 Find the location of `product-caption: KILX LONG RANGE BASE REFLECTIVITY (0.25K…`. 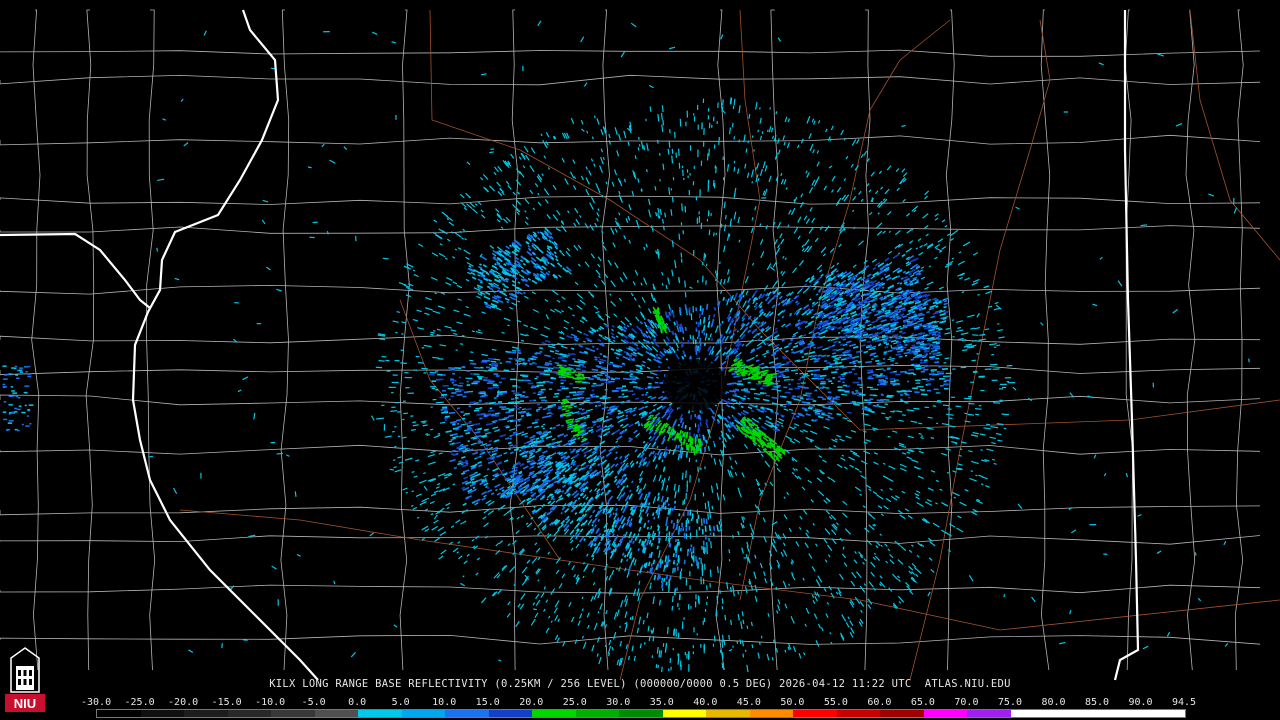

product-caption: KILX LONG RANGE BASE REFLECTIVITY (0.25K… is located at coordinates (640, 684).